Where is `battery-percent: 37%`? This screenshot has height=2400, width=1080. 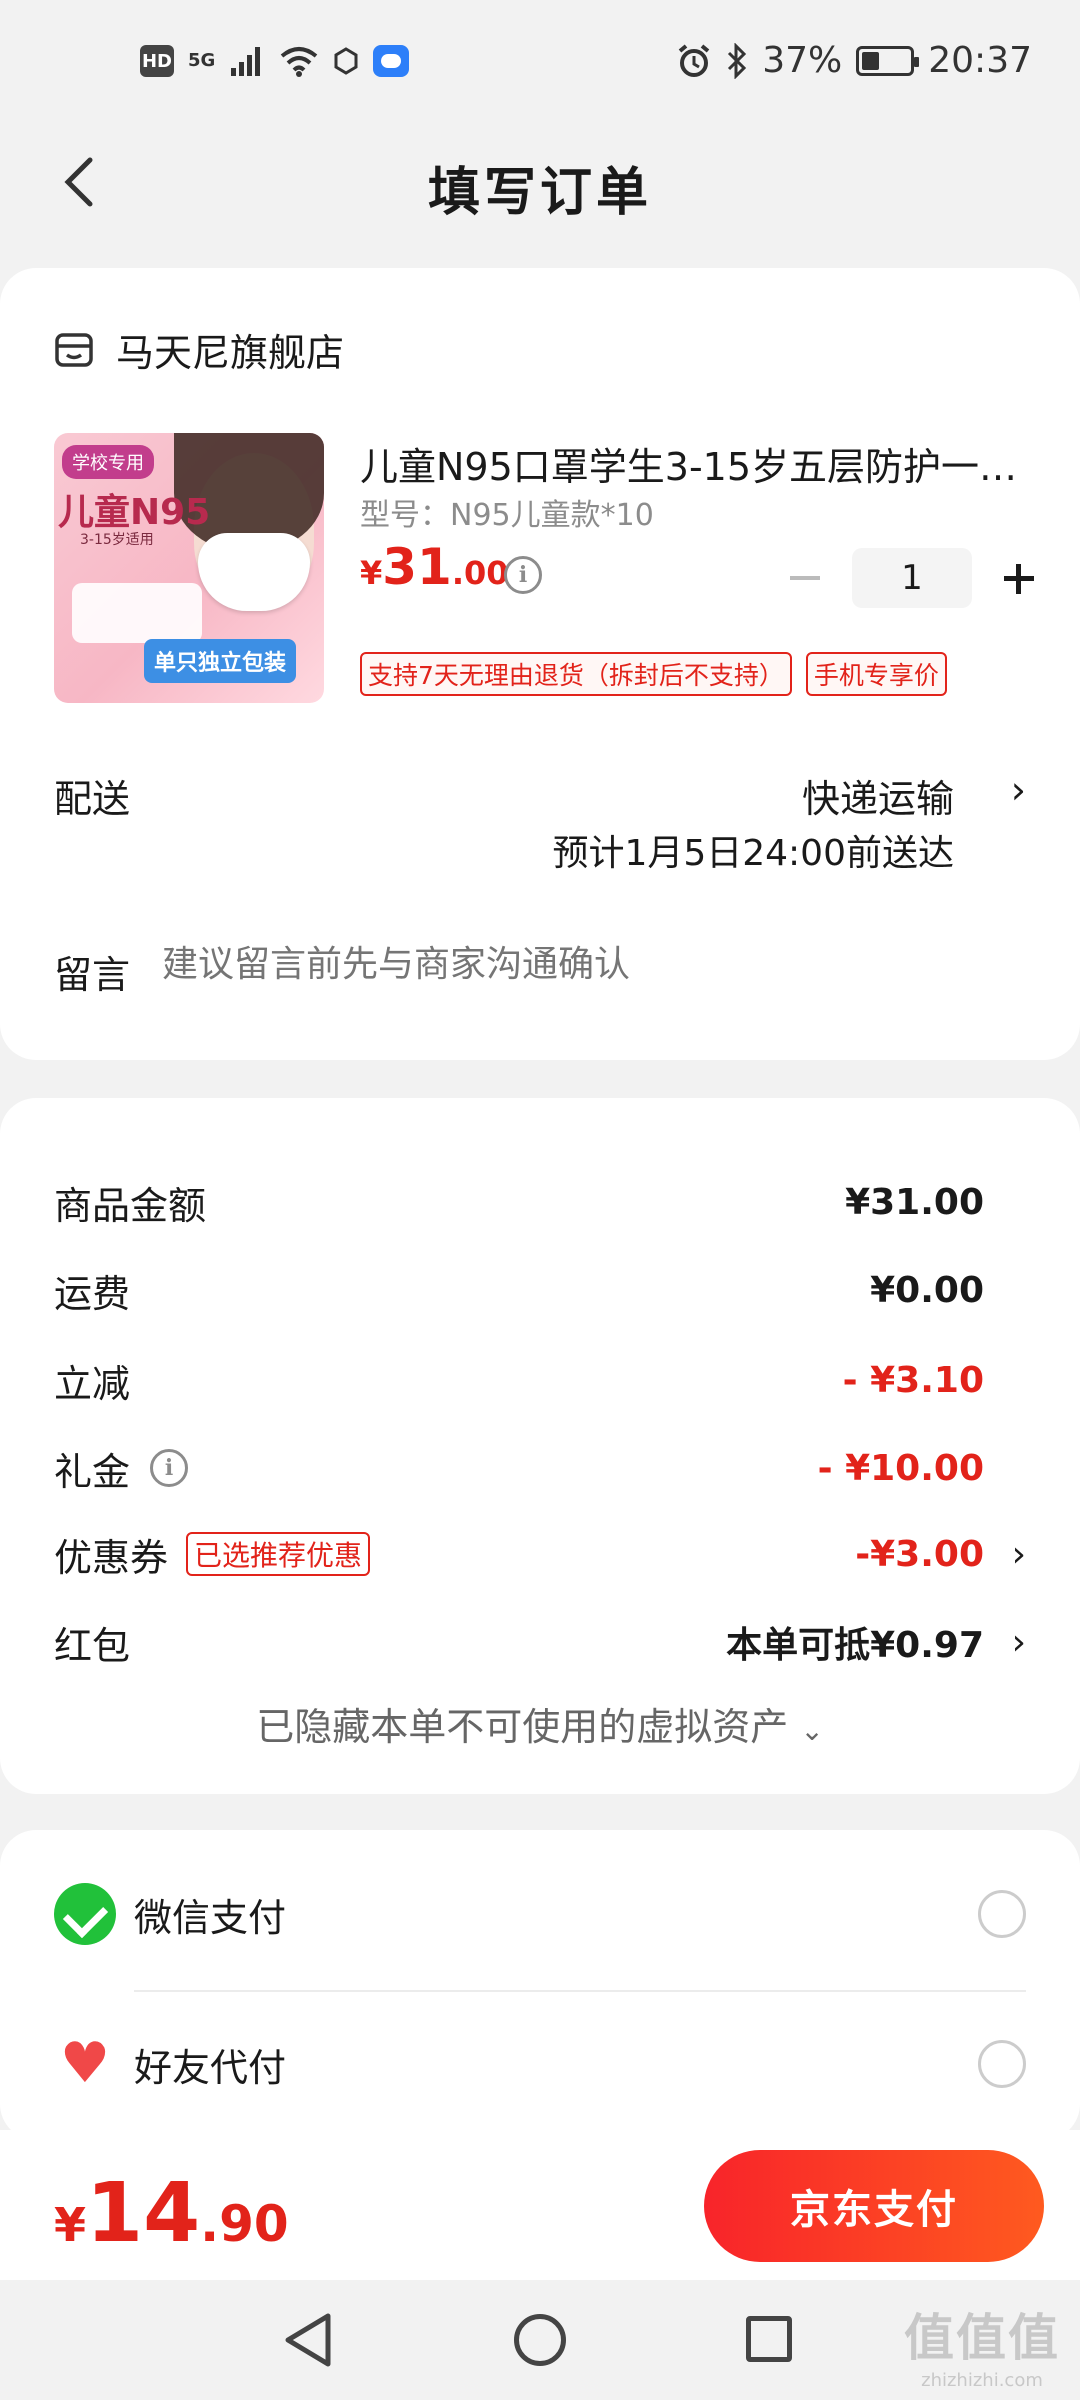
battery-percent: 37% is located at coordinates (802, 60).